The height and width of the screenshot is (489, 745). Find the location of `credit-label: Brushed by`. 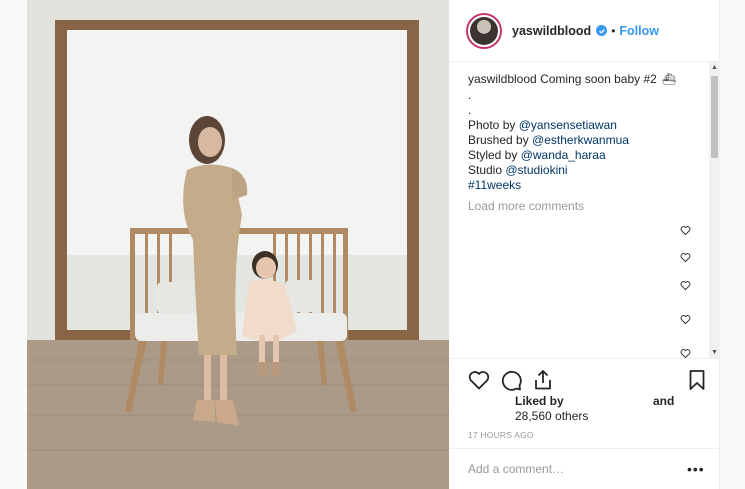

credit-label: Brushed by is located at coordinates (500, 140).